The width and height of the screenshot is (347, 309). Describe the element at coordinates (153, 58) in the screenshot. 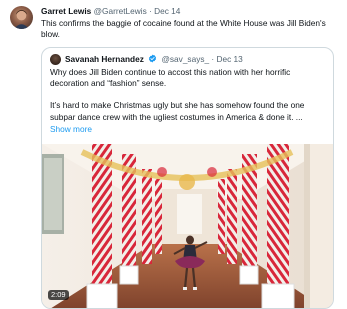

I see `verified-badge-icon` at that location.